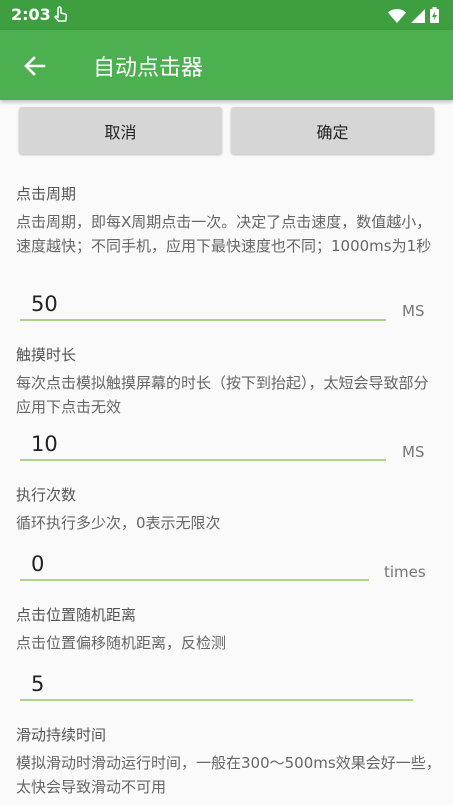 The height and width of the screenshot is (805, 453). Describe the element at coordinates (46, 495) in the screenshot. I see `setting-title: 执行次数` at that location.